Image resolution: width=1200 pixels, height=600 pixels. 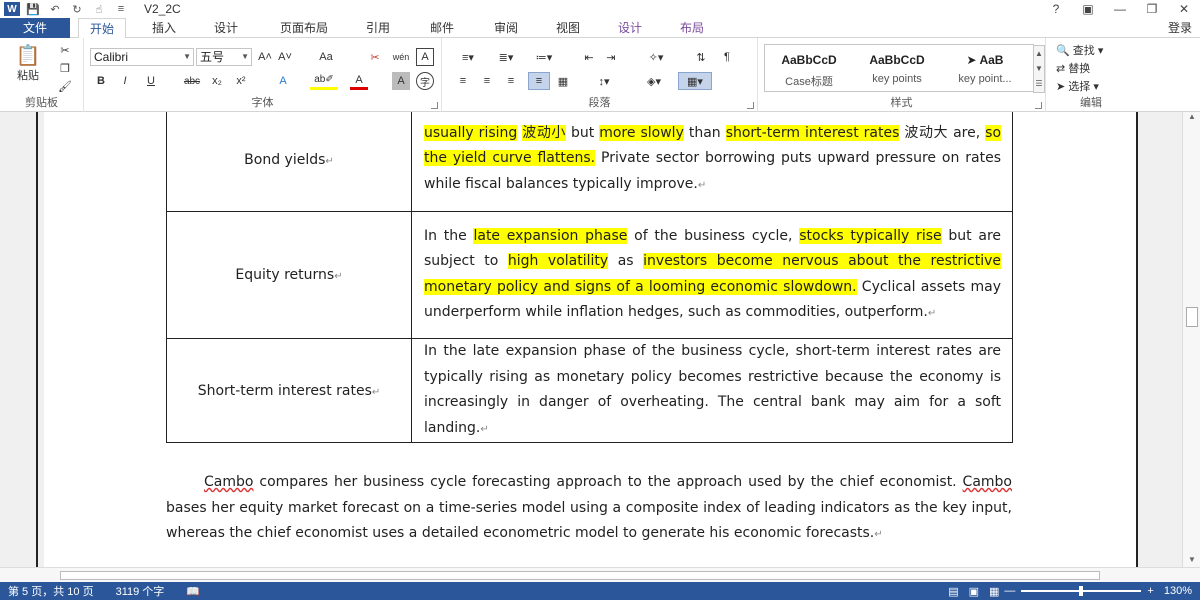 I want to click on character-shading-button: A, so click(x=401, y=81).